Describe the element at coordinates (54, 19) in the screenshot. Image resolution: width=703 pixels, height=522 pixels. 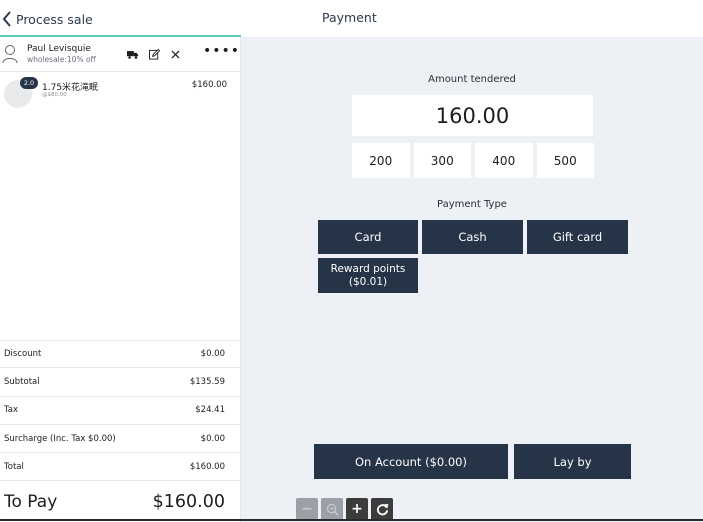
I see `back-label: Process sale` at that location.